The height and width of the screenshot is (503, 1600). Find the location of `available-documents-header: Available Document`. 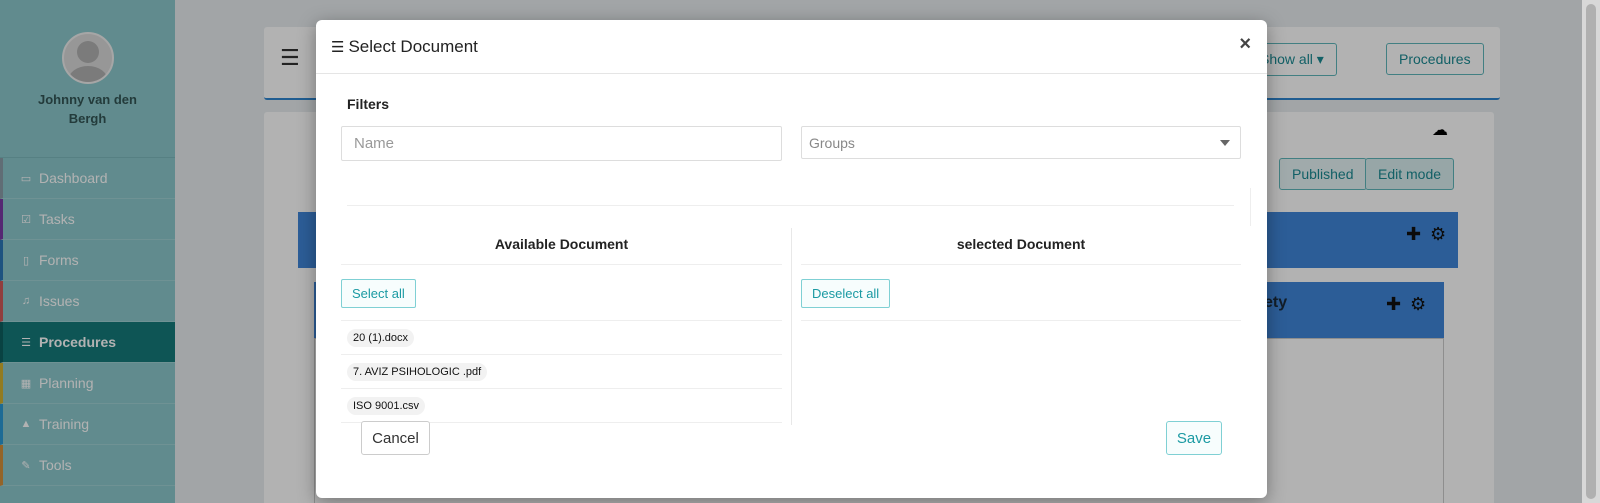

available-documents-header: Available Document is located at coordinates (561, 246).